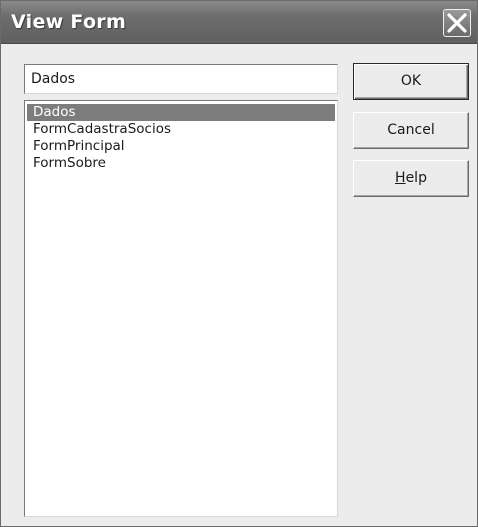 Image resolution: width=478 pixels, height=527 pixels. I want to click on dialog-title: View Form, so click(69, 22).